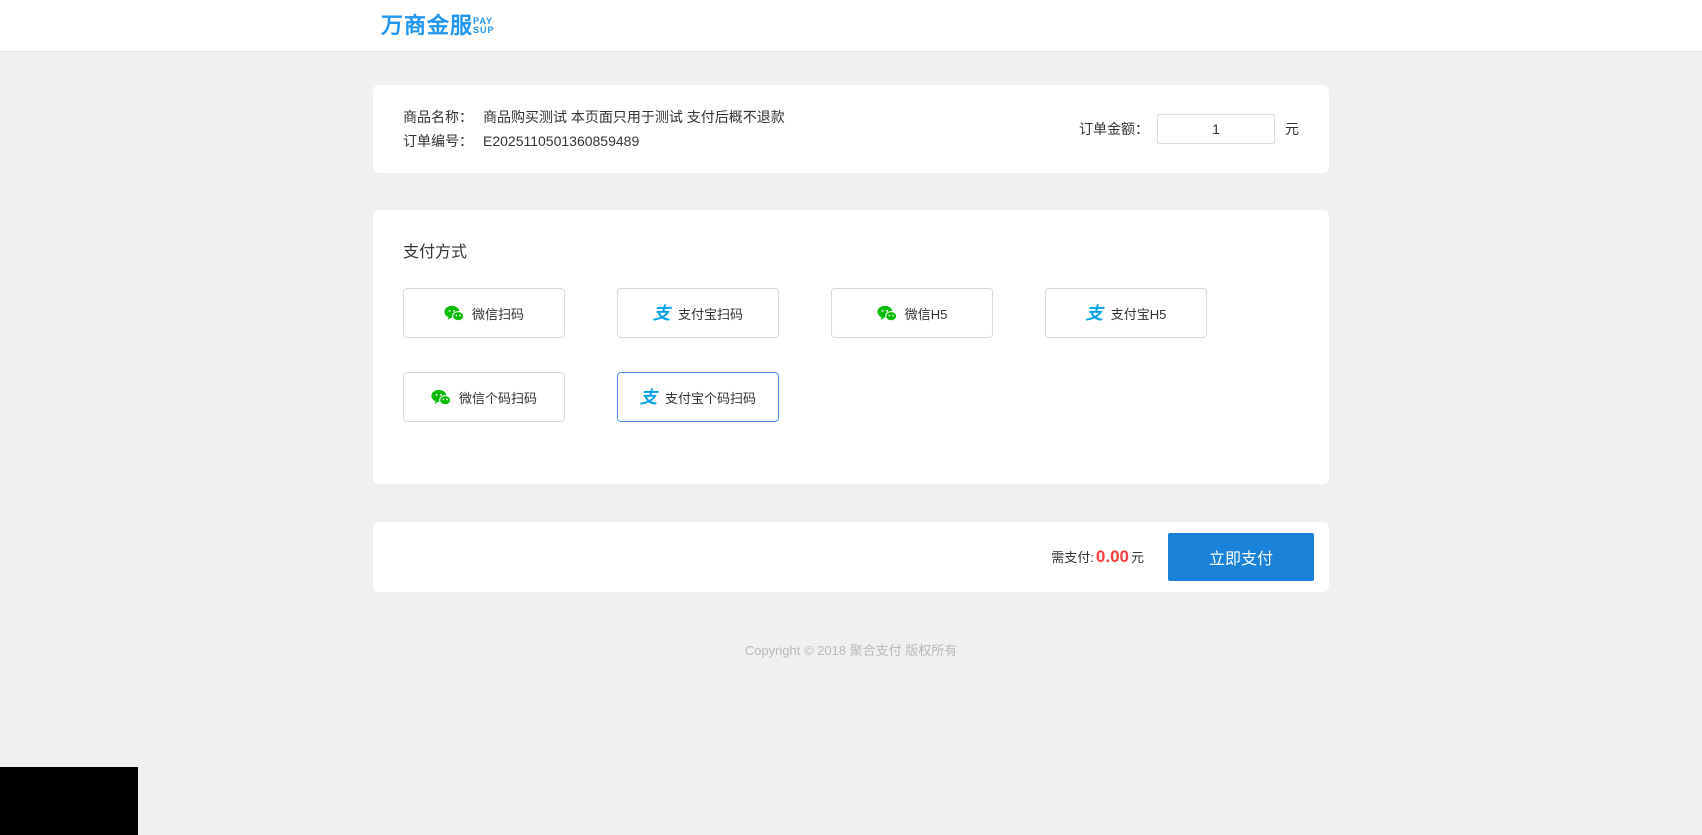  Describe the element at coordinates (427, 25) in the screenshot. I see `brand-name: 万商金服` at that location.